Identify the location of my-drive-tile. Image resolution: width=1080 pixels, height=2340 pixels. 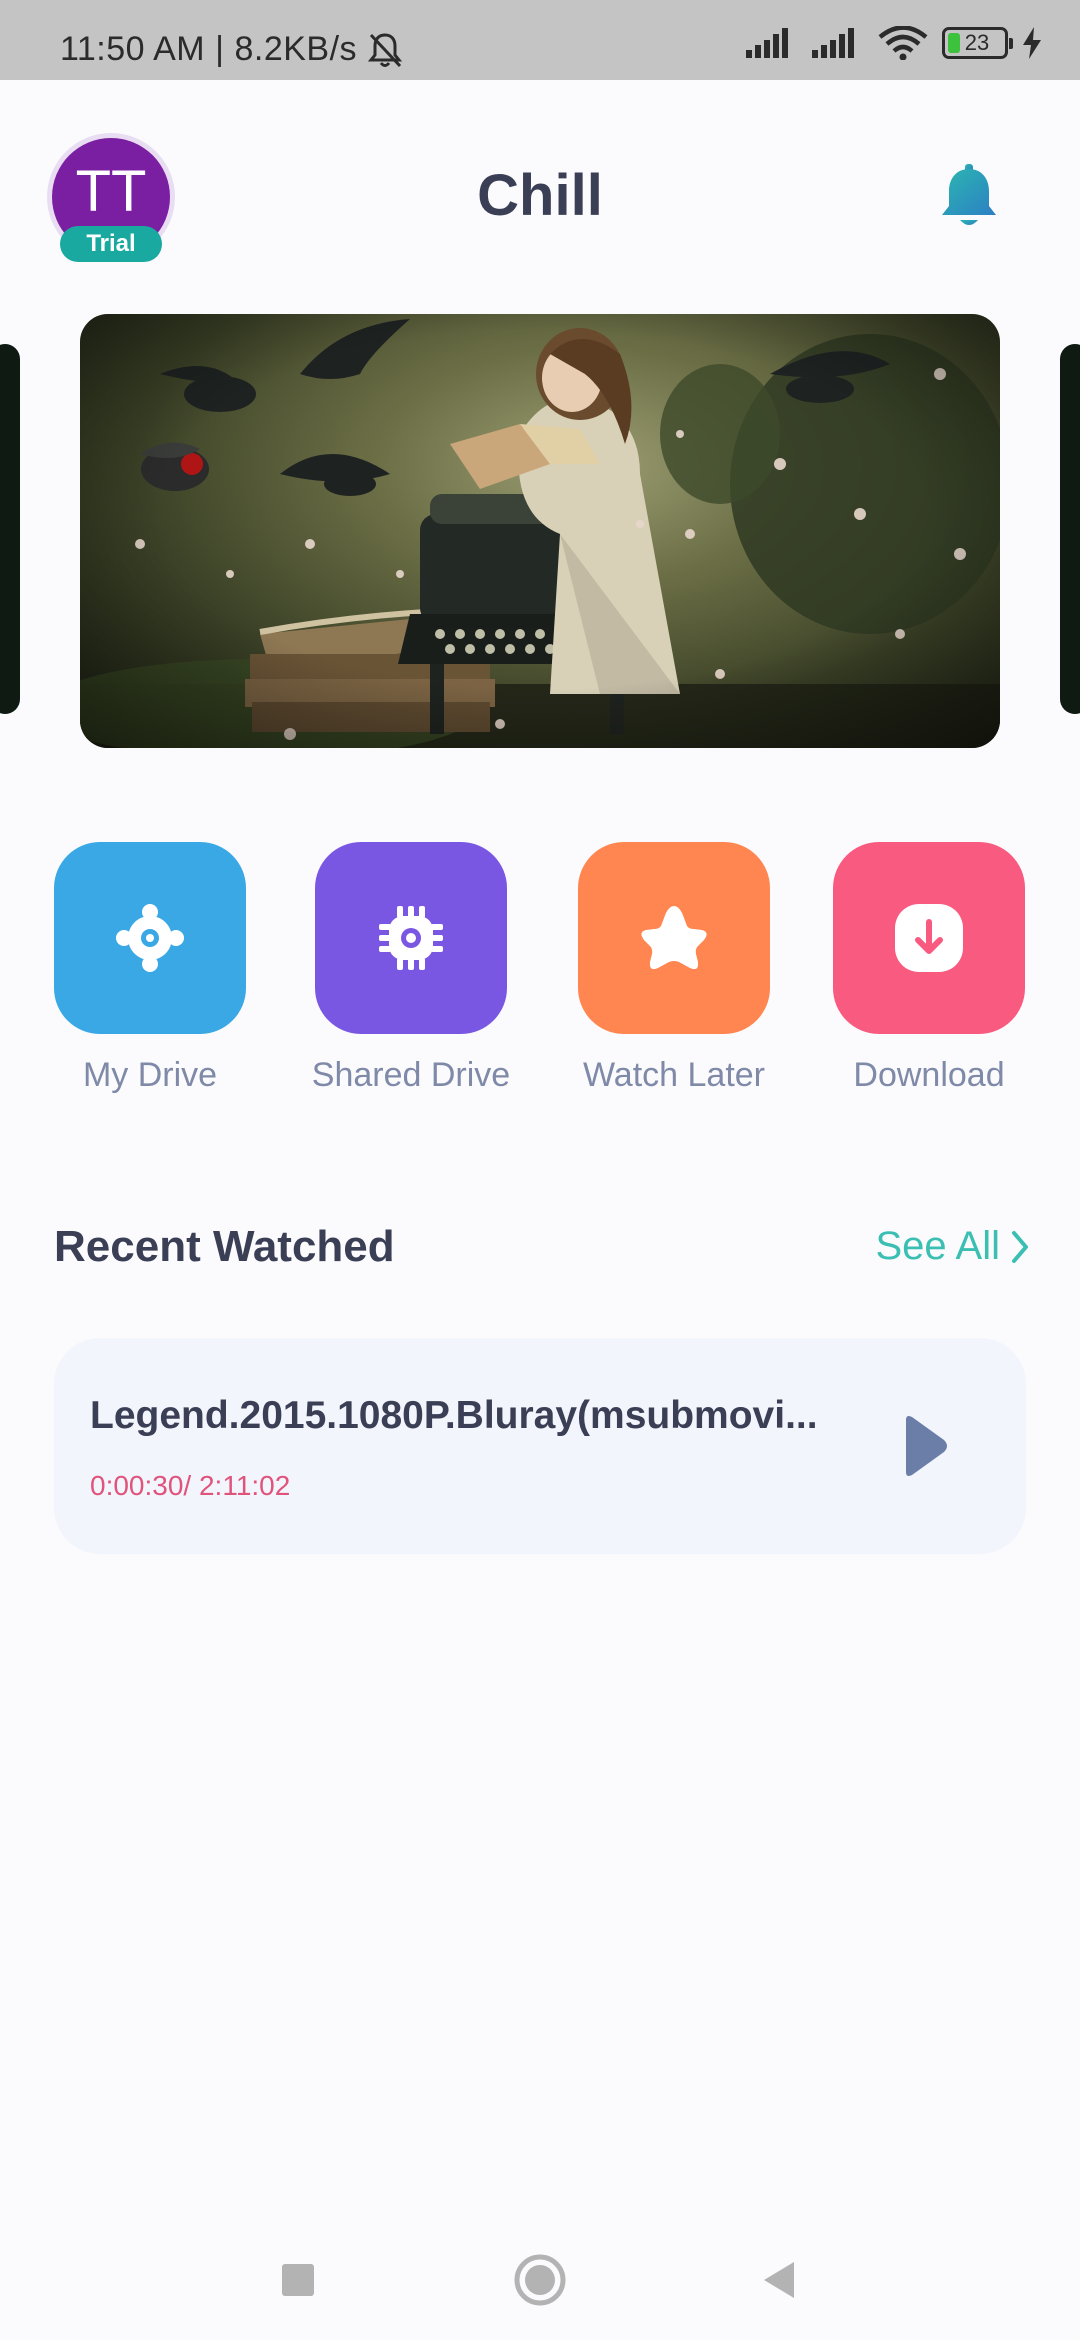
(150, 938).